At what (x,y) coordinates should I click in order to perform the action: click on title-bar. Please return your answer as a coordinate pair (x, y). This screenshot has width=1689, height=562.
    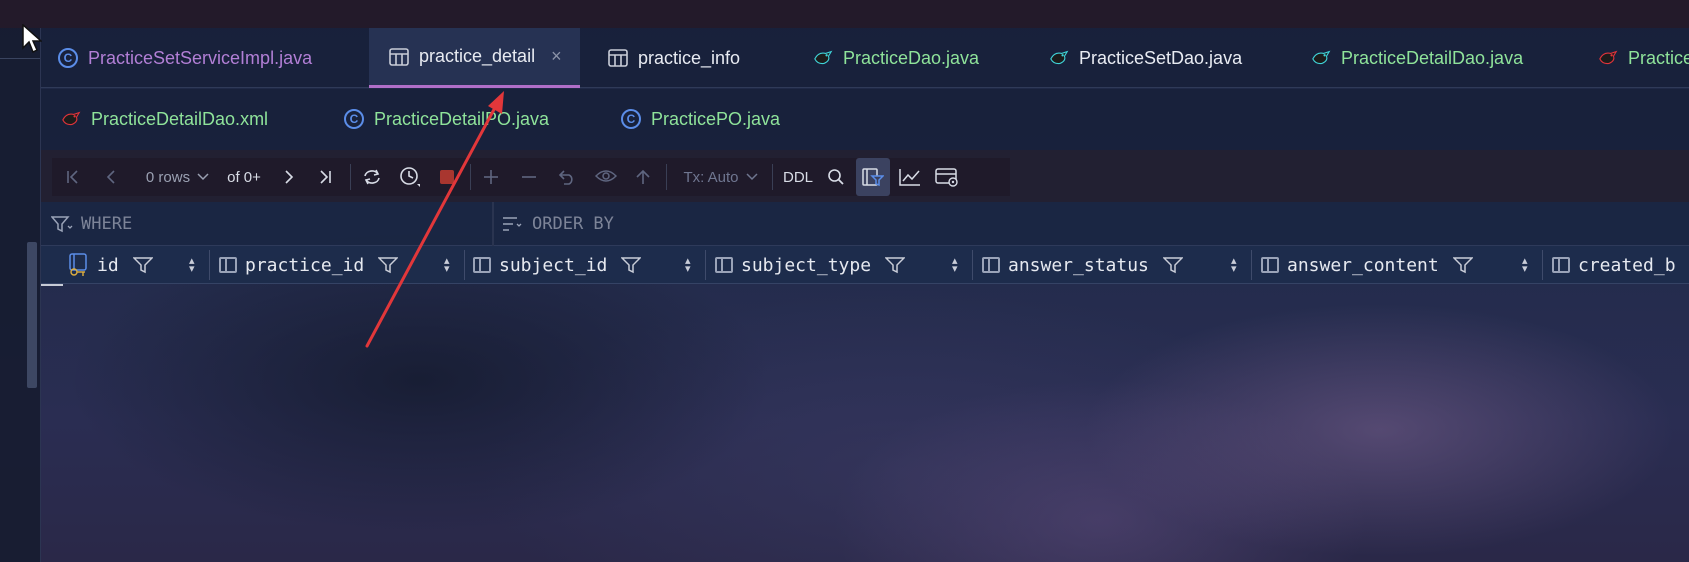
    Looking at the image, I should click on (844, 14).